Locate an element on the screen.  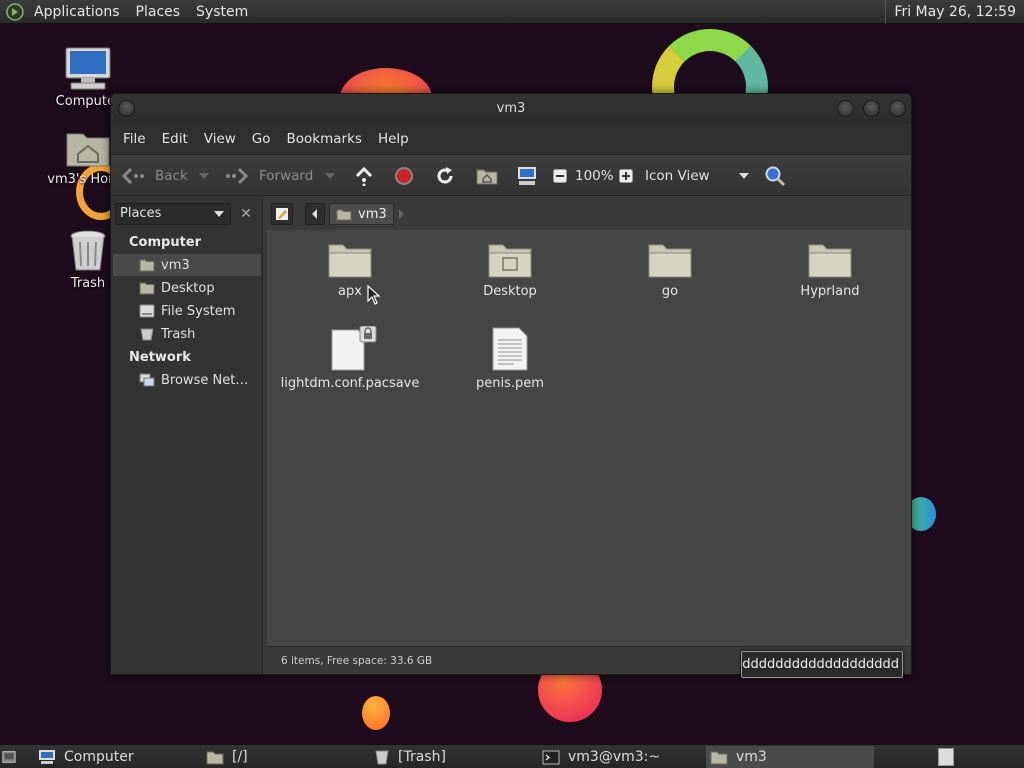
taskbar-item-terminal: vm3@vm3:~ is located at coordinates (622, 757).